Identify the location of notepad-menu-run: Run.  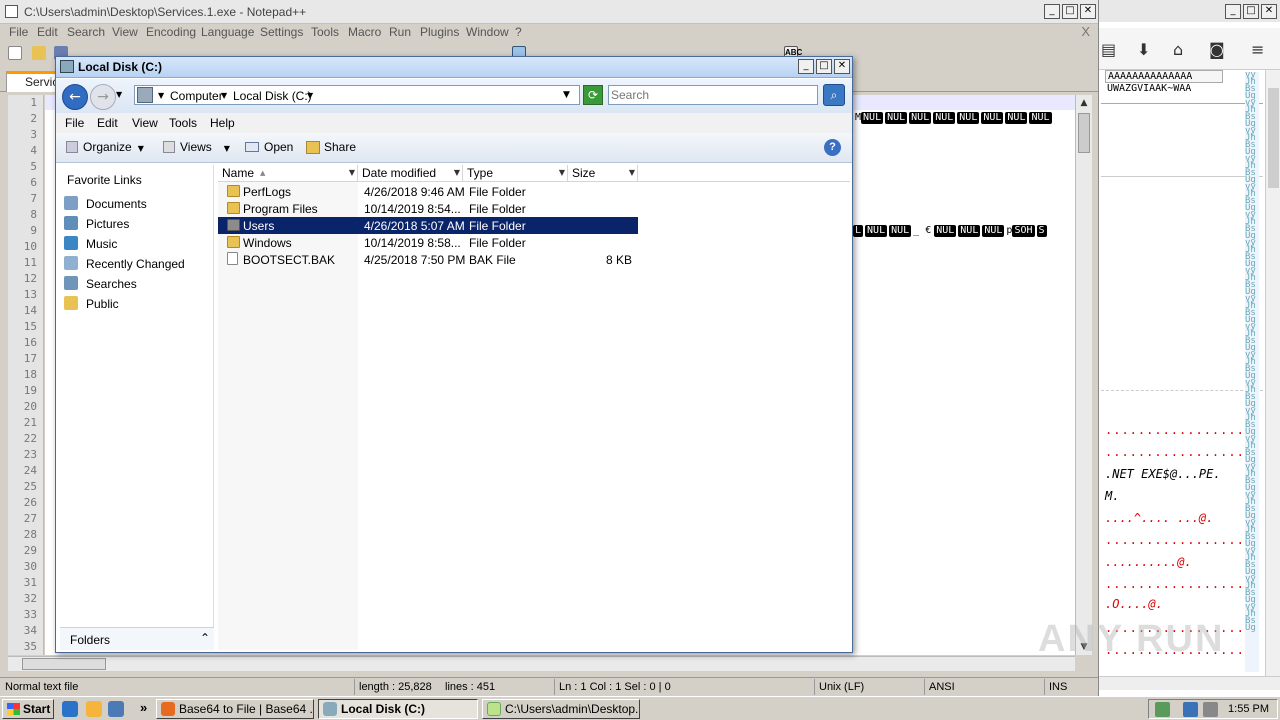
(400, 32).